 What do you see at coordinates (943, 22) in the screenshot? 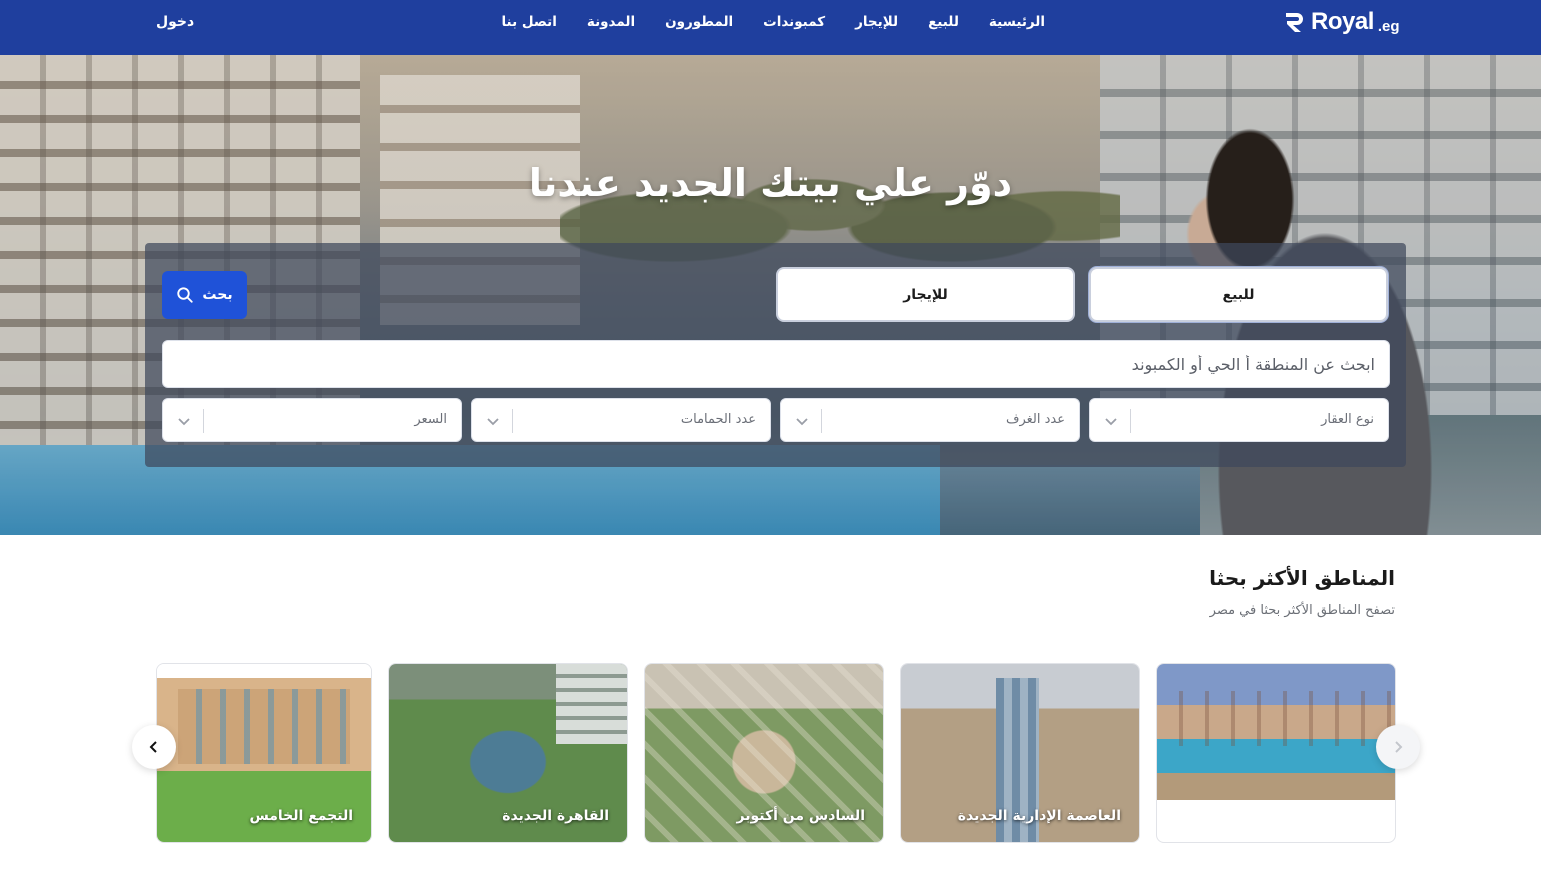
I see `nav-item-sale: للبيع` at bounding box center [943, 22].